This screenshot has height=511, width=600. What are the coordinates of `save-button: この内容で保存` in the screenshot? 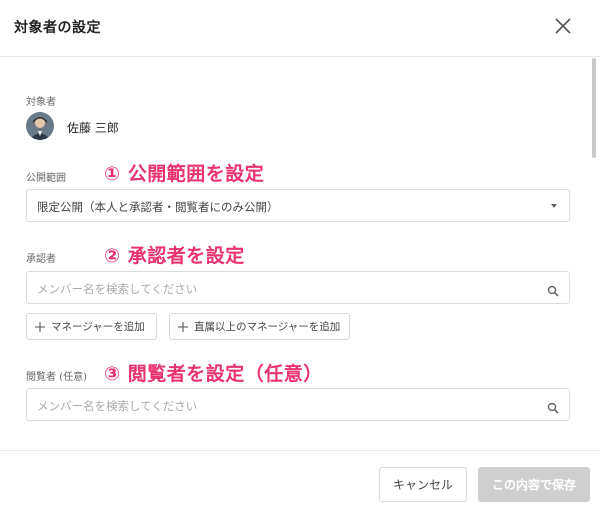 It's located at (534, 484).